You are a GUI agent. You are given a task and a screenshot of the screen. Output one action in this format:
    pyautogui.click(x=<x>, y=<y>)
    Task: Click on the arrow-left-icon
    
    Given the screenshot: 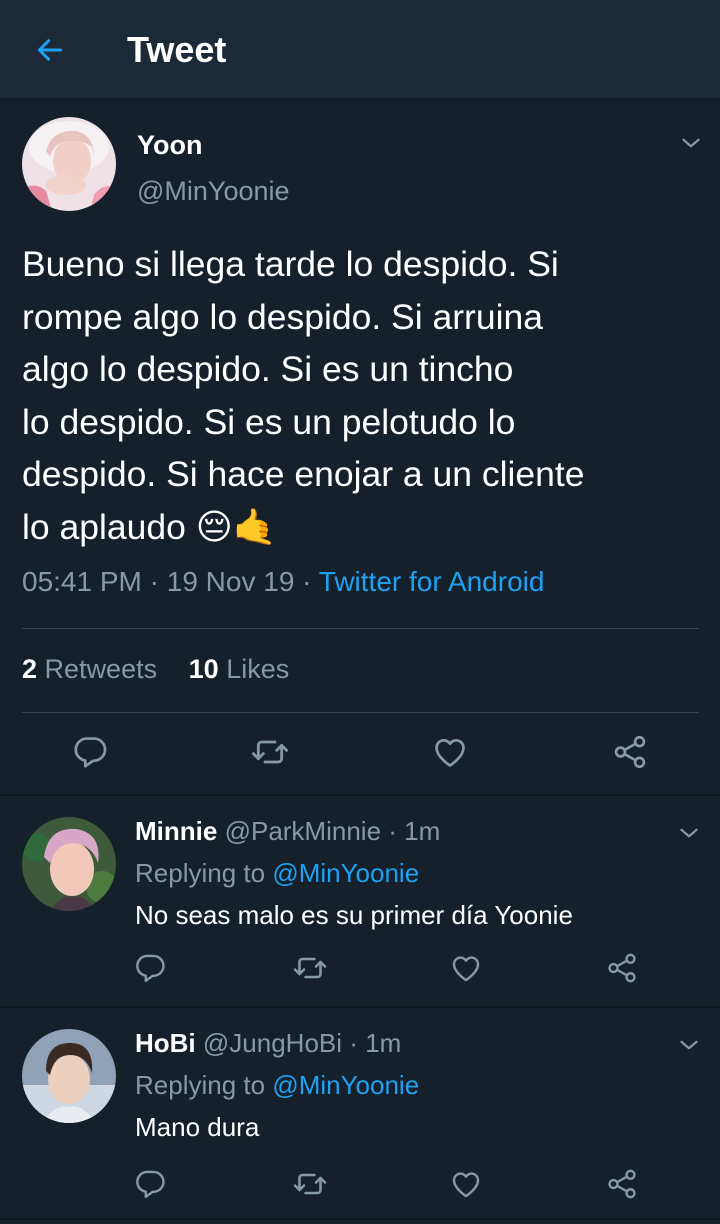 What is the action you would take?
    pyautogui.click(x=50, y=50)
    